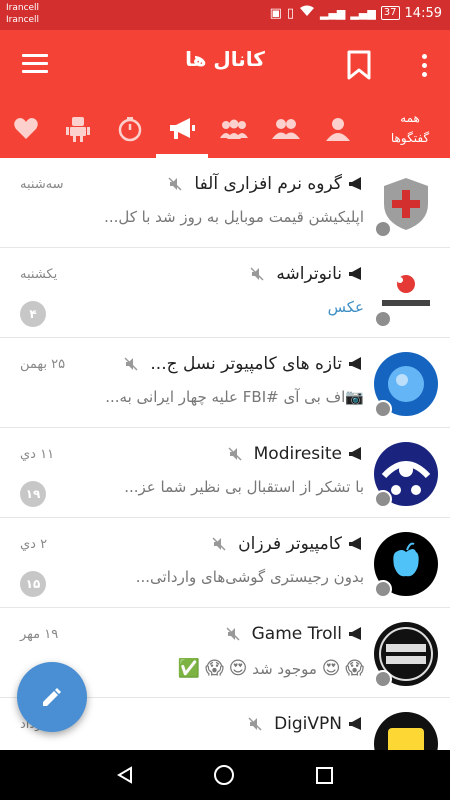 This screenshot has height=800, width=450. I want to click on vibrate-icon: ▯, so click(290, 13).